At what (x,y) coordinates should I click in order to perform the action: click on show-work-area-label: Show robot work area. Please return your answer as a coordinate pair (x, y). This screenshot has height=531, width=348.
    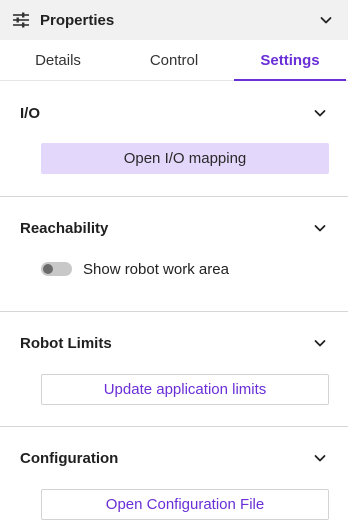
    Looking at the image, I should click on (156, 269).